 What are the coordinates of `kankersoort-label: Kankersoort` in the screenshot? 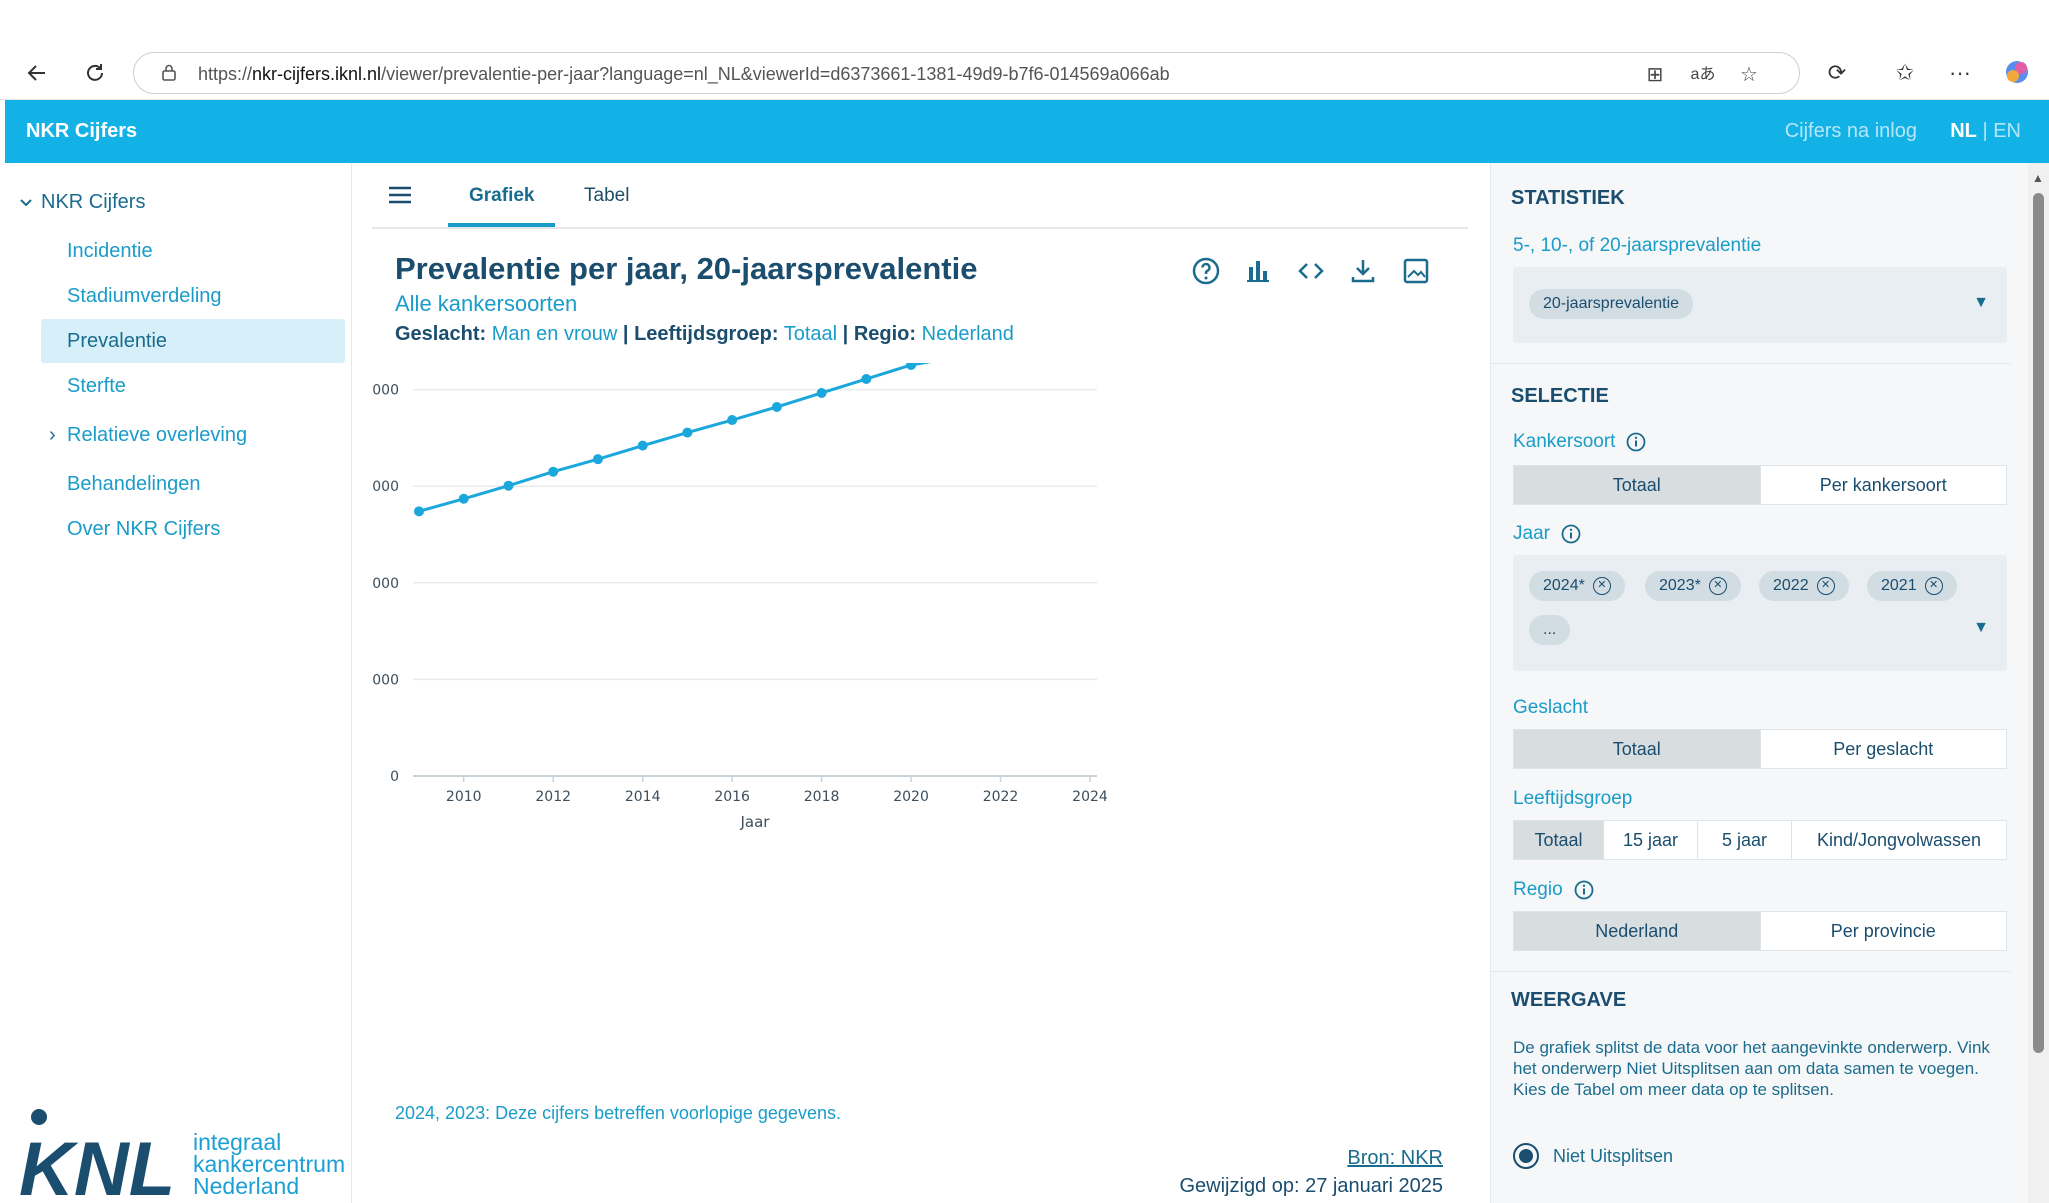 It's located at (1580, 442).